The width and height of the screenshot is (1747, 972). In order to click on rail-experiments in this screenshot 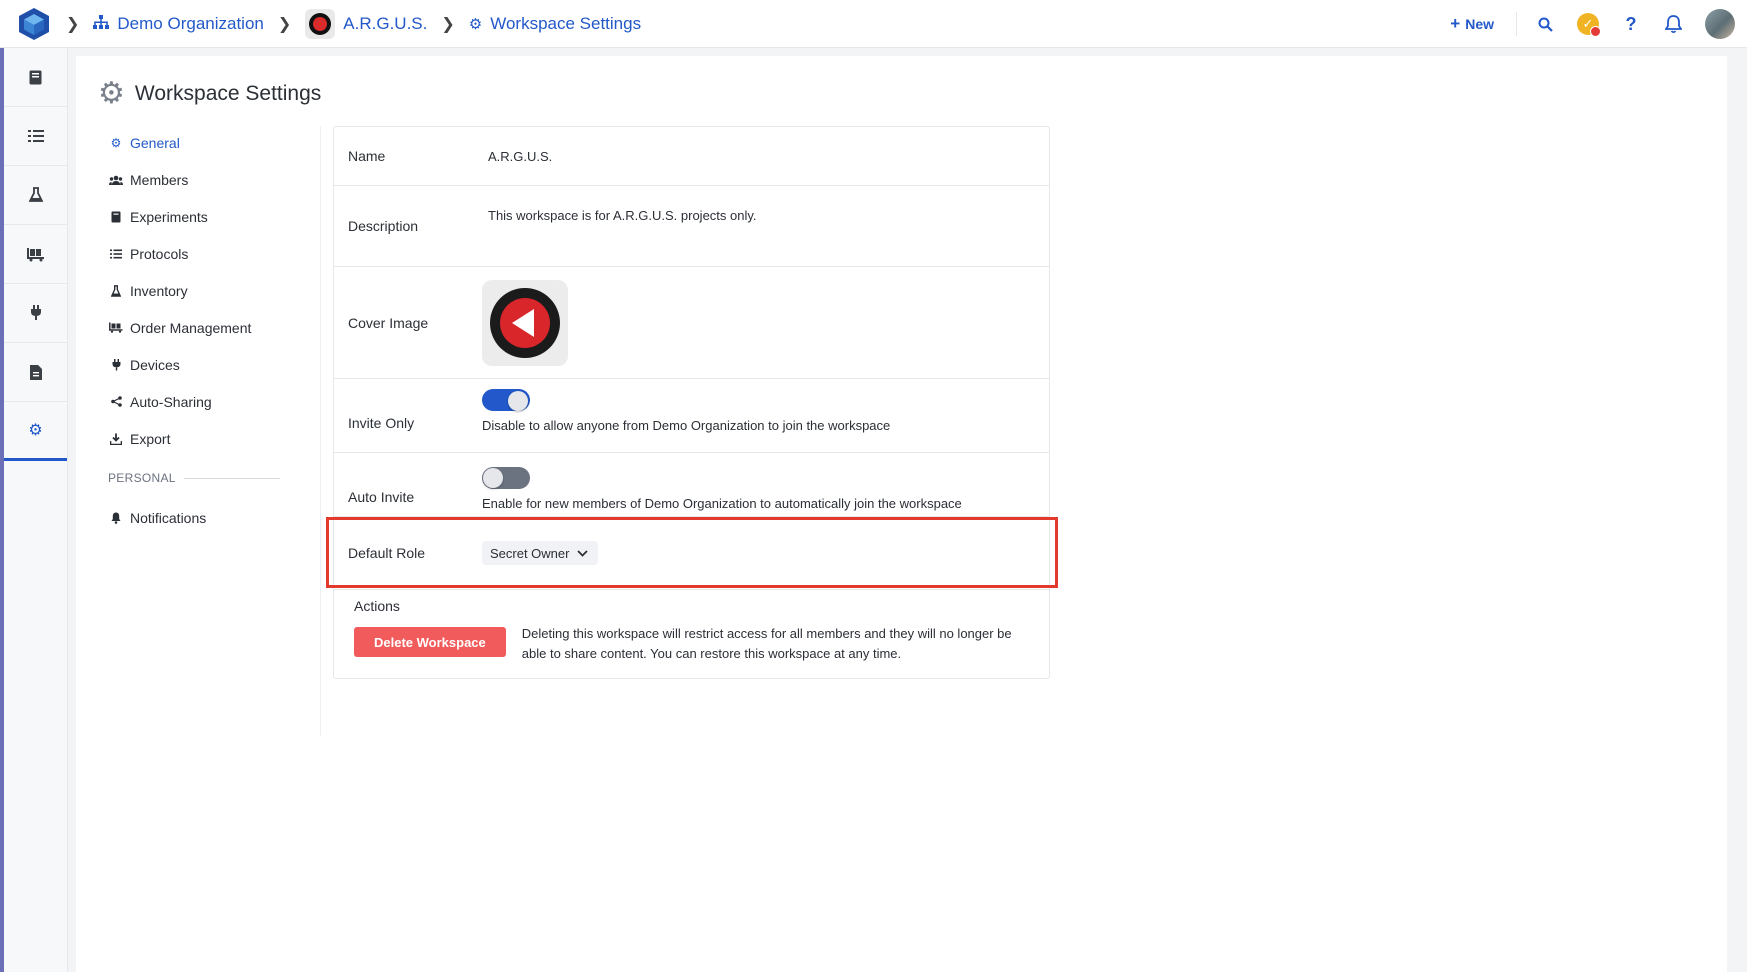, I will do `click(35, 77)`.